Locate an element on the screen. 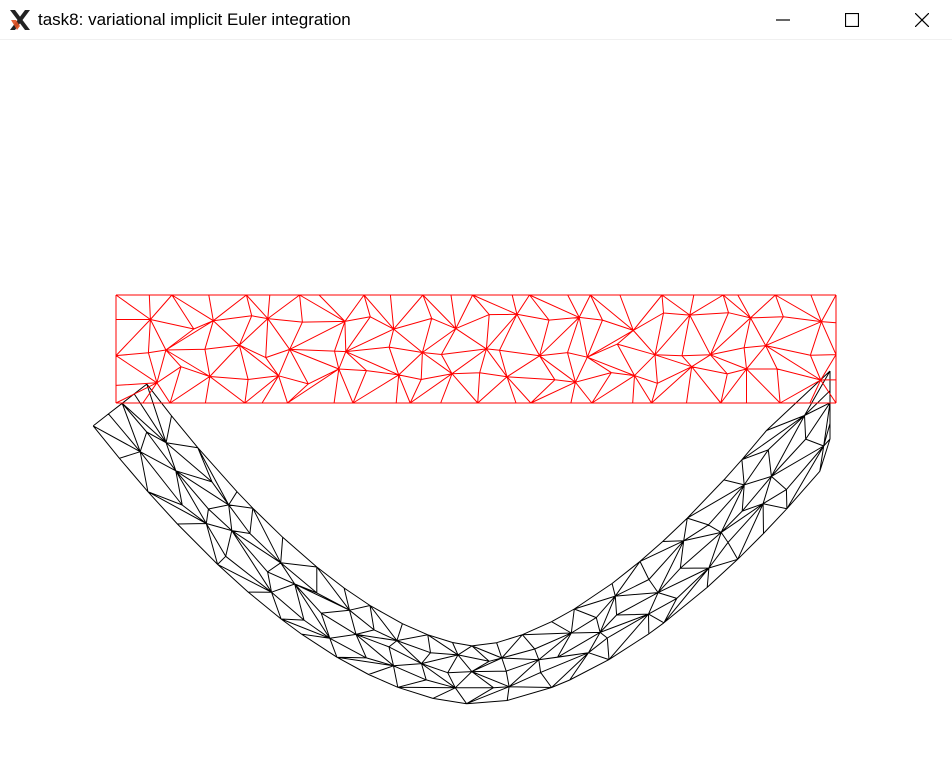 The image size is (952, 757). x-app-icon is located at coordinates (20, 20).